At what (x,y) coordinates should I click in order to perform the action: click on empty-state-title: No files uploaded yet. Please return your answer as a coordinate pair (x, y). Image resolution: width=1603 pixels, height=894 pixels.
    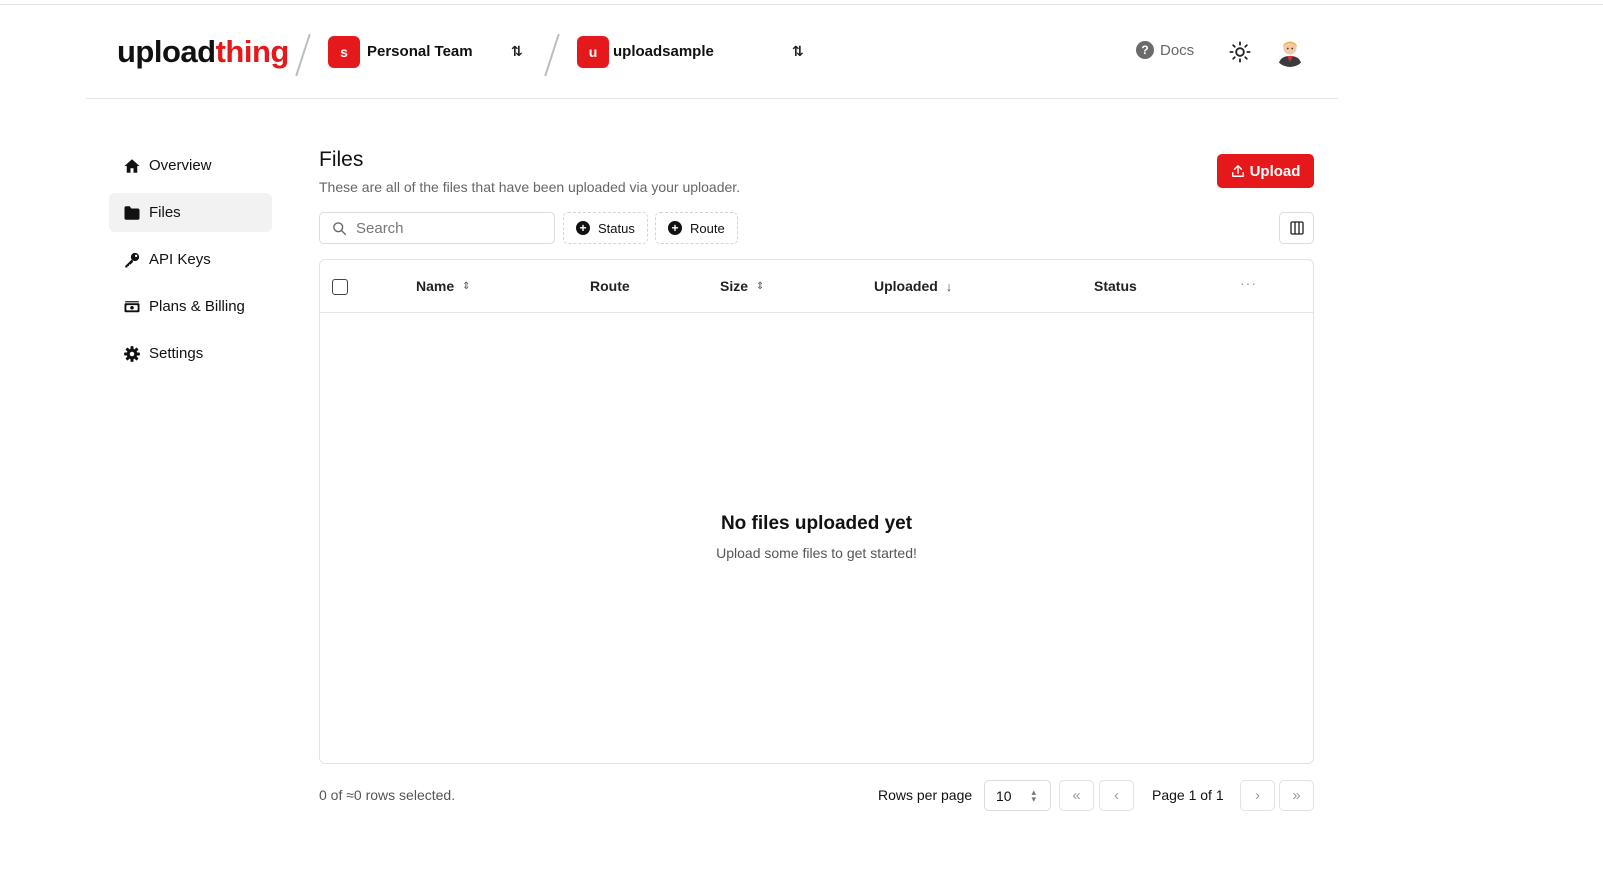
    Looking at the image, I should click on (816, 523).